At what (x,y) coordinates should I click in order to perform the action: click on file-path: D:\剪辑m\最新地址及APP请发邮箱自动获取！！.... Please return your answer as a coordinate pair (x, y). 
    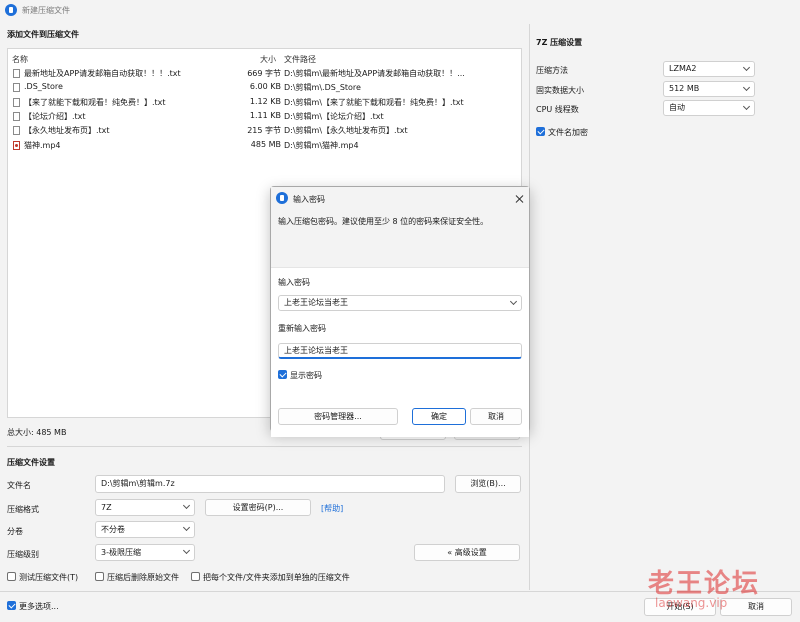
    Looking at the image, I should click on (374, 73).